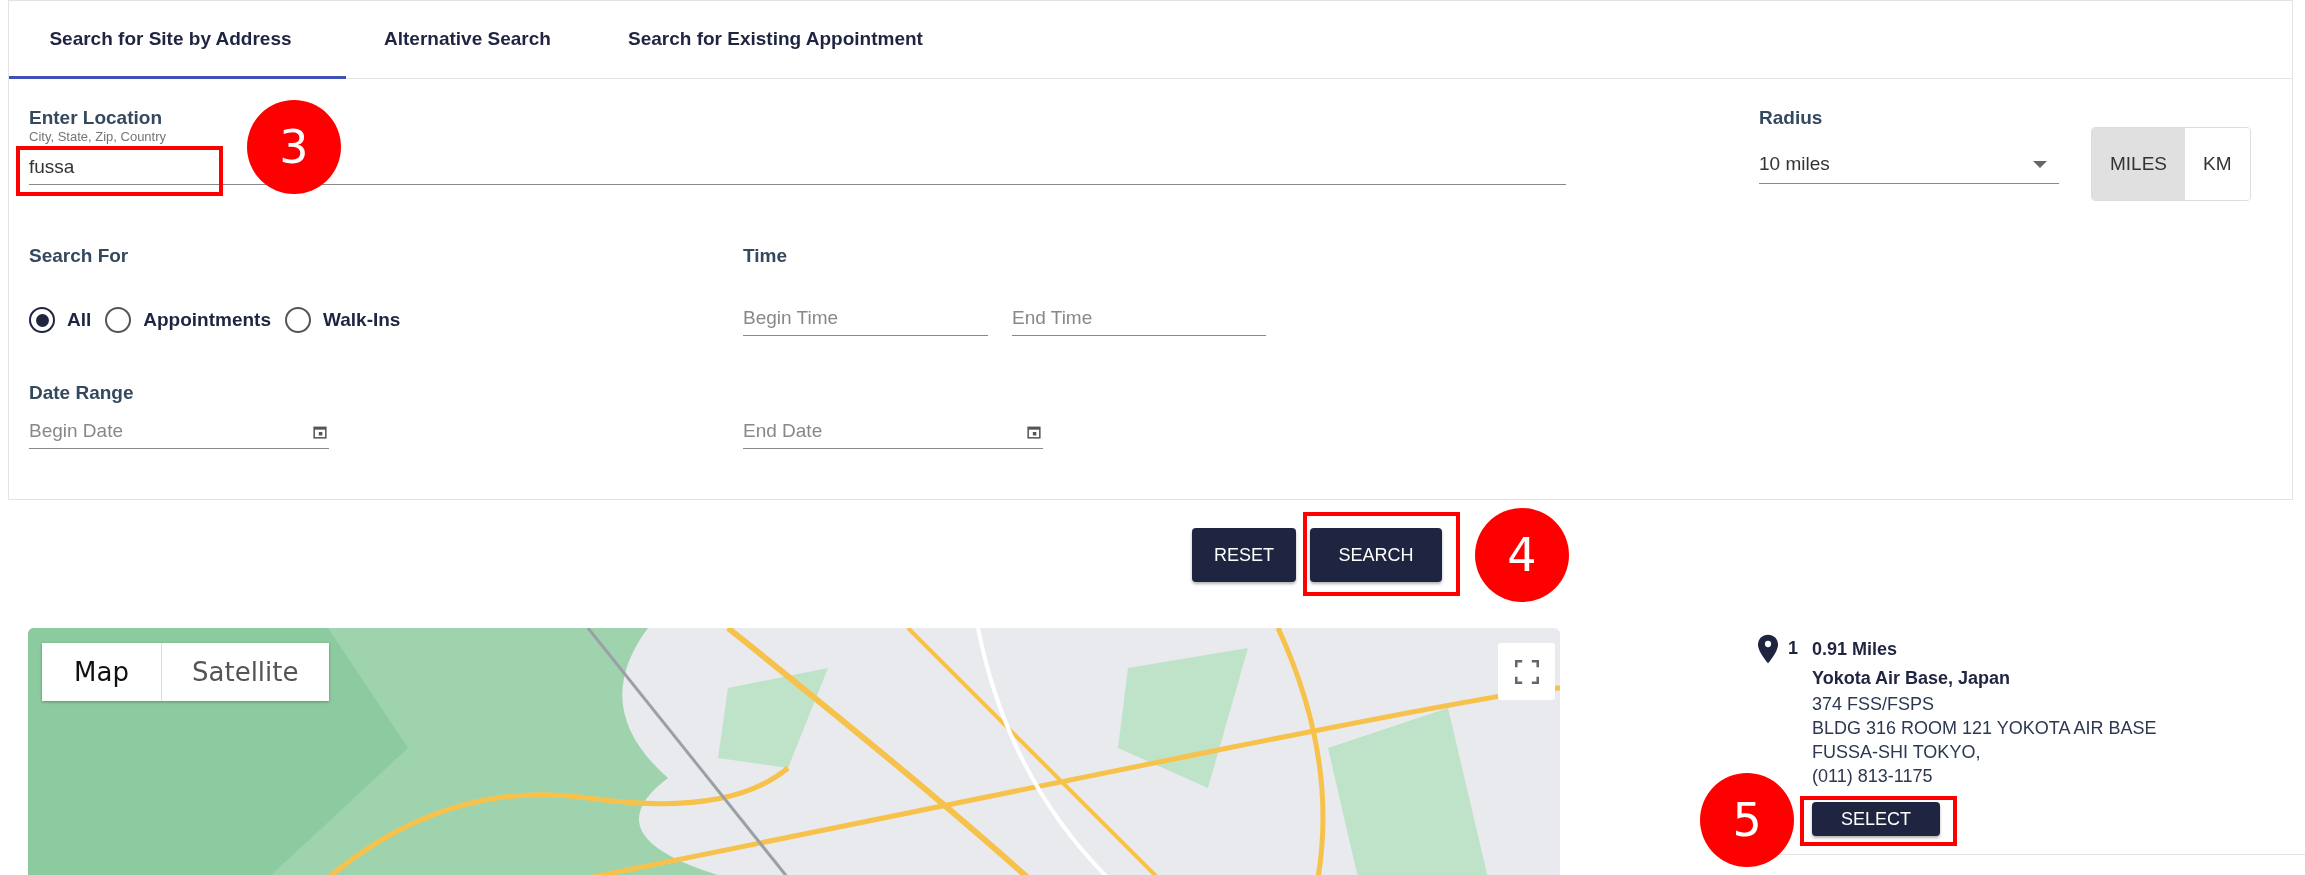 Image resolution: width=2305 pixels, height=875 pixels. Describe the element at coordinates (1912, 678) in the screenshot. I see `site-name: Yokota Air Base, Japan` at that location.